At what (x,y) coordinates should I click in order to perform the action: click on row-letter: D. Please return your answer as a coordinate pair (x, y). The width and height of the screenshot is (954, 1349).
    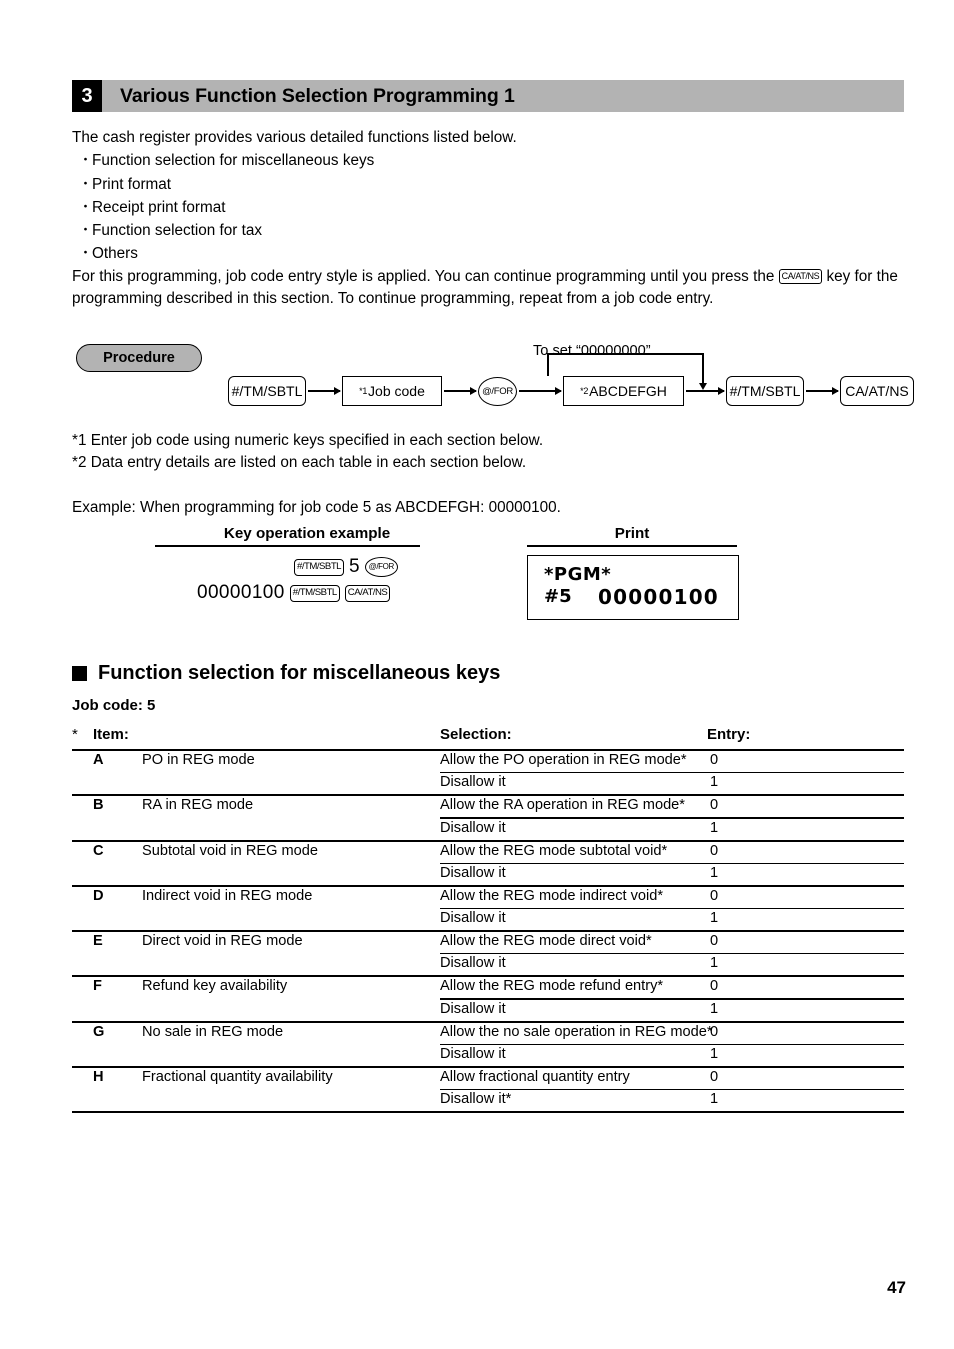
    Looking at the image, I should click on (98, 895).